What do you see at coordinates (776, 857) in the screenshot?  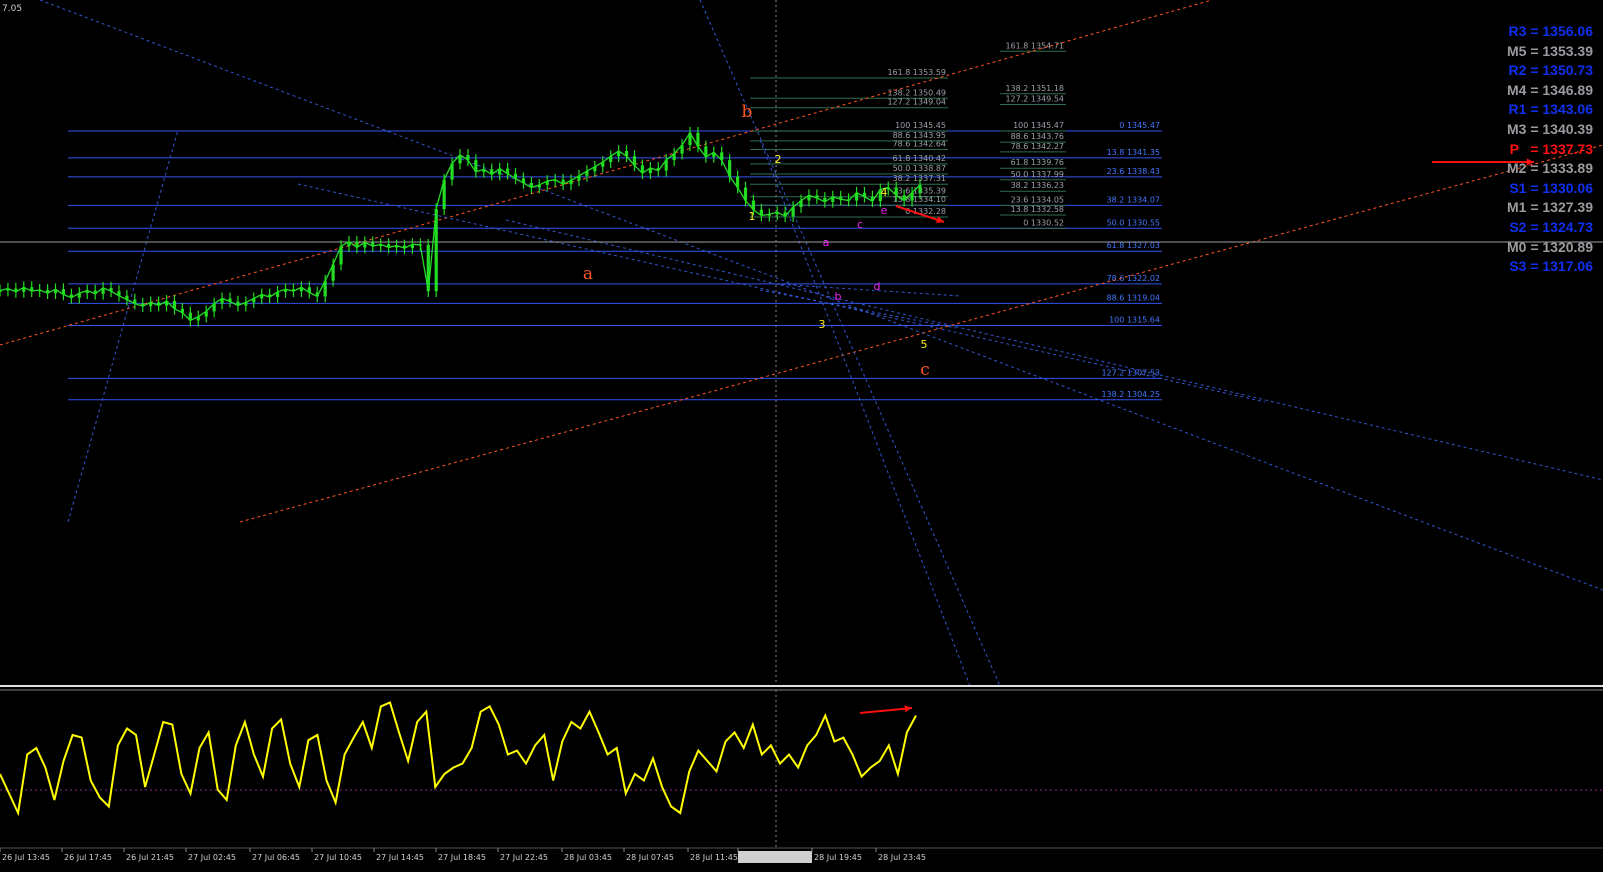 I see `crosshair-time-label: 2016.07.28 17:15` at bounding box center [776, 857].